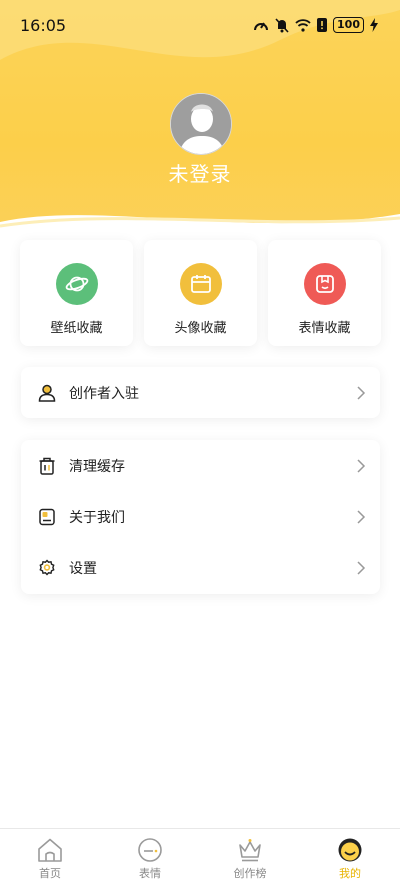 The height and width of the screenshot is (884, 400). Describe the element at coordinates (324, 328) in the screenshot. I see `fav-label: 表情收藏` at that location.